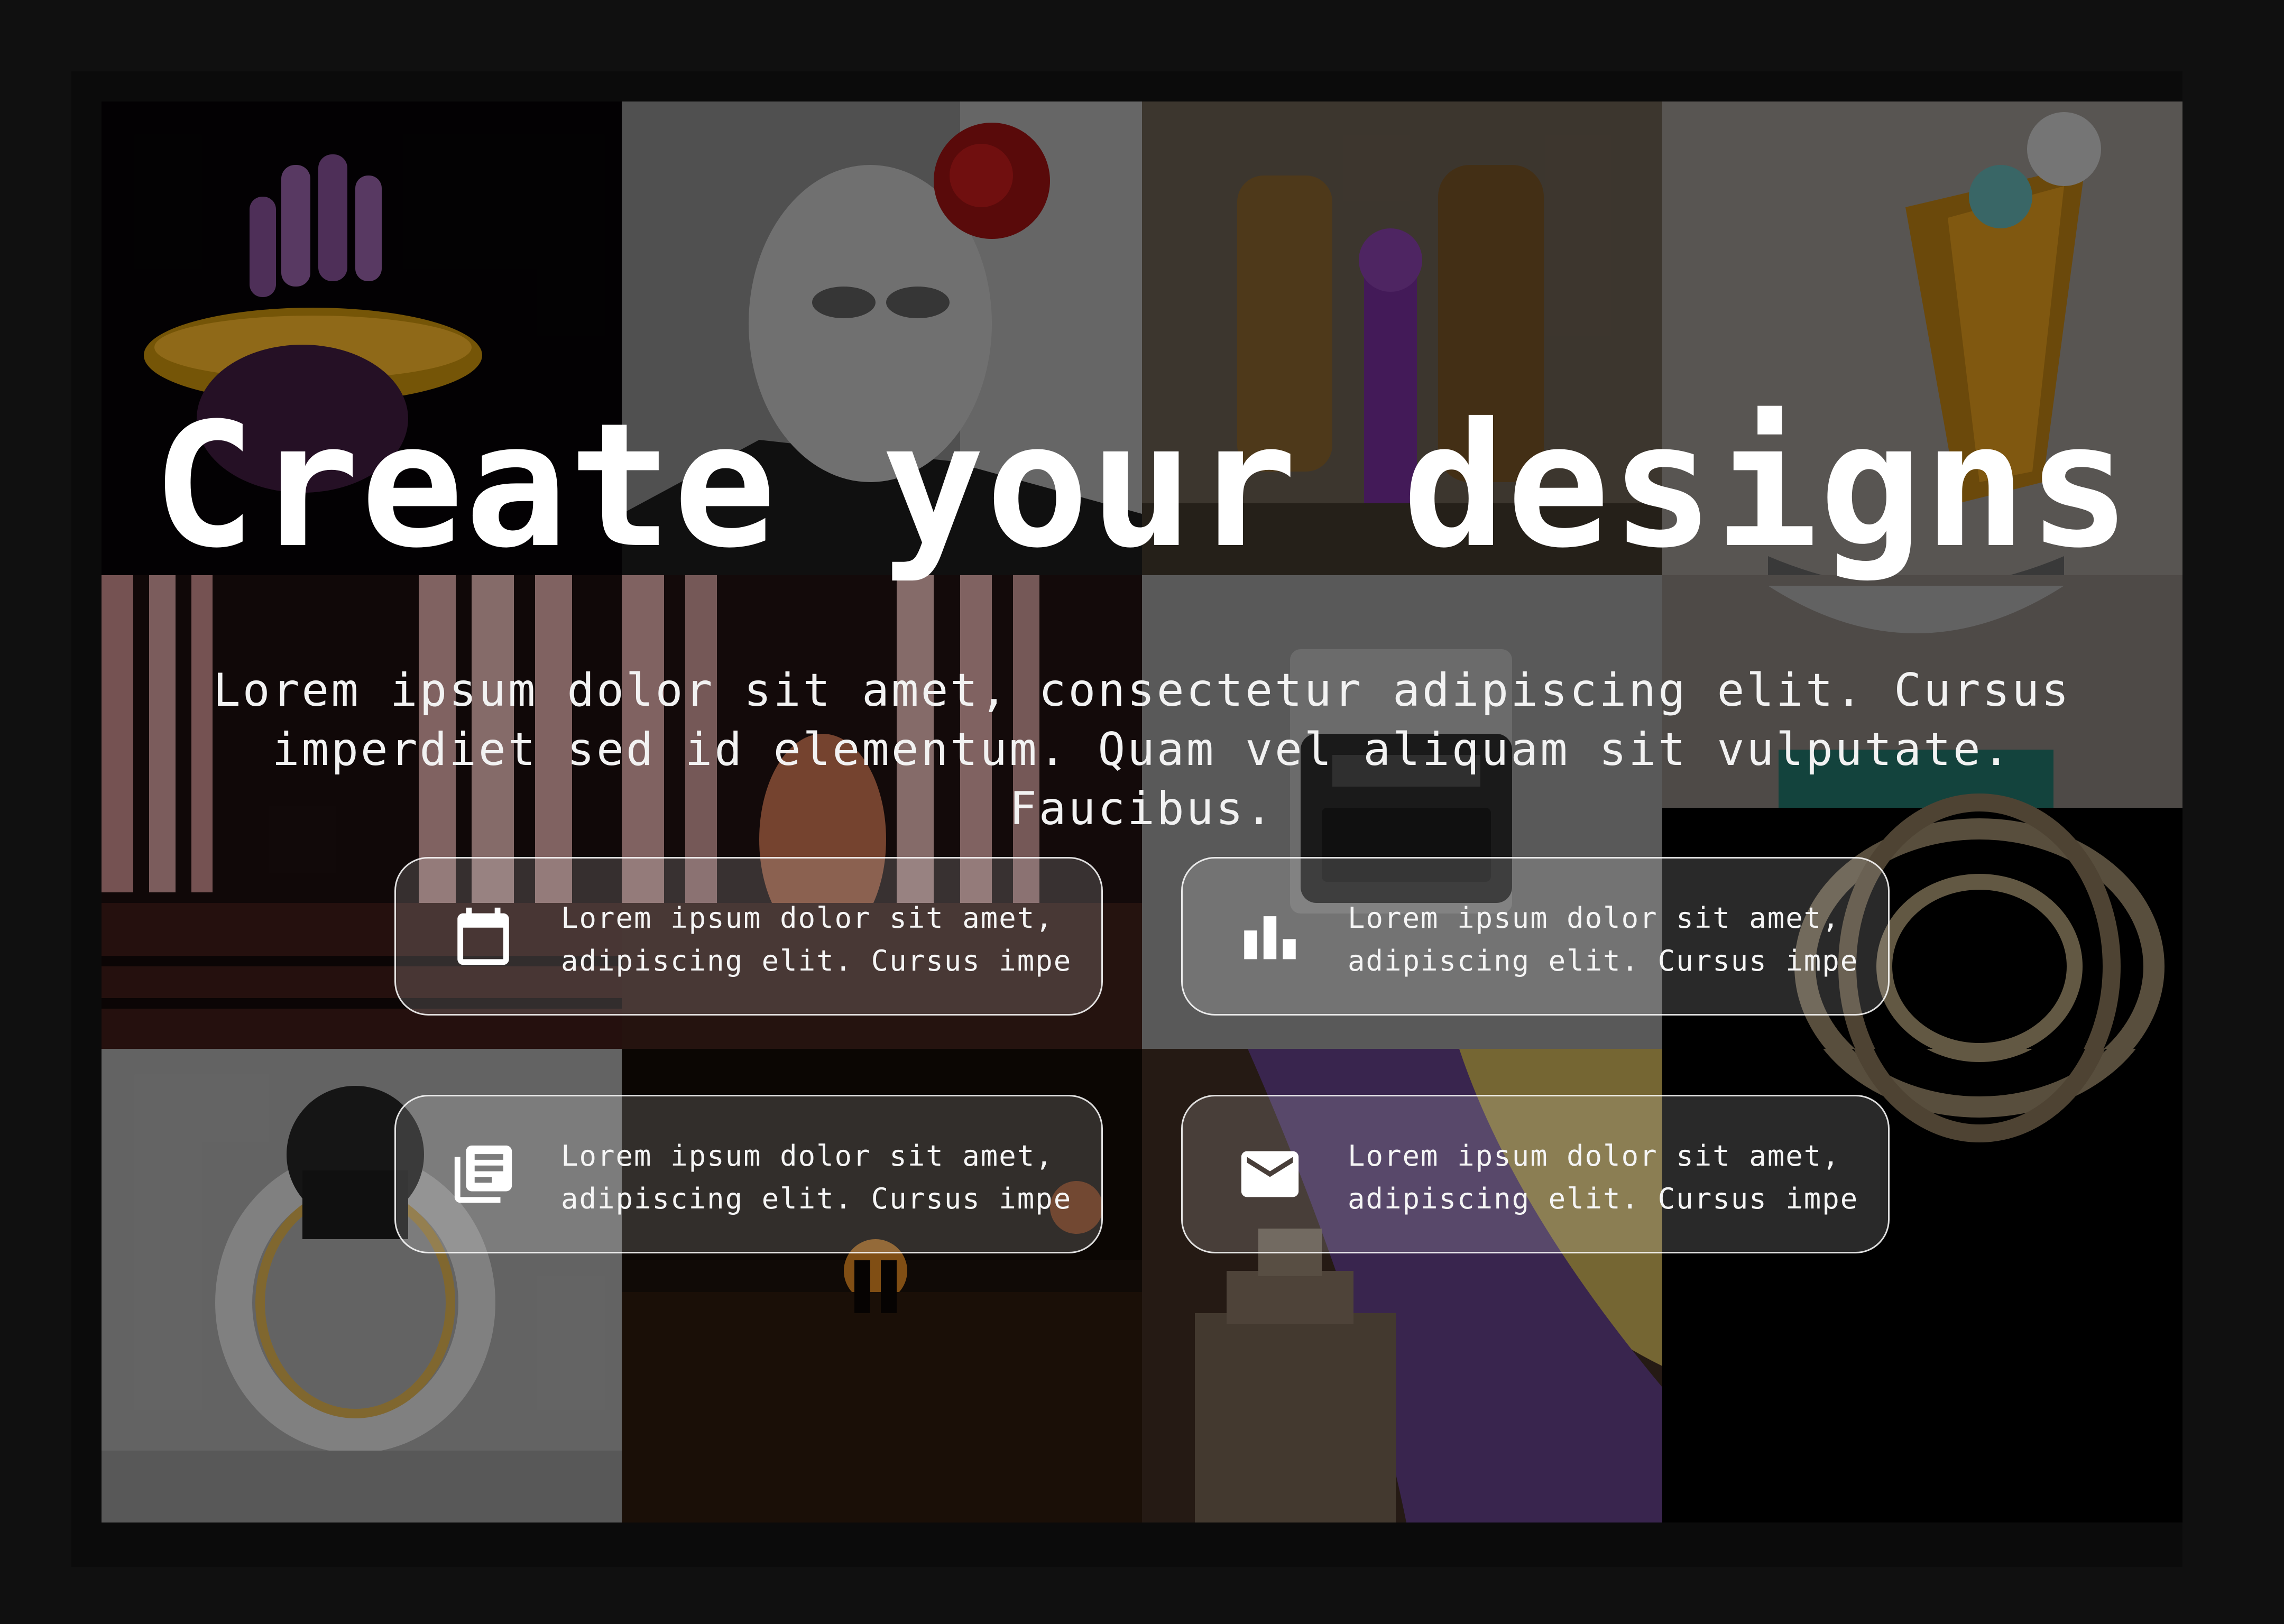 The image size is (2284, 1624). I want to click on calendar-icon, so click(483, 937).